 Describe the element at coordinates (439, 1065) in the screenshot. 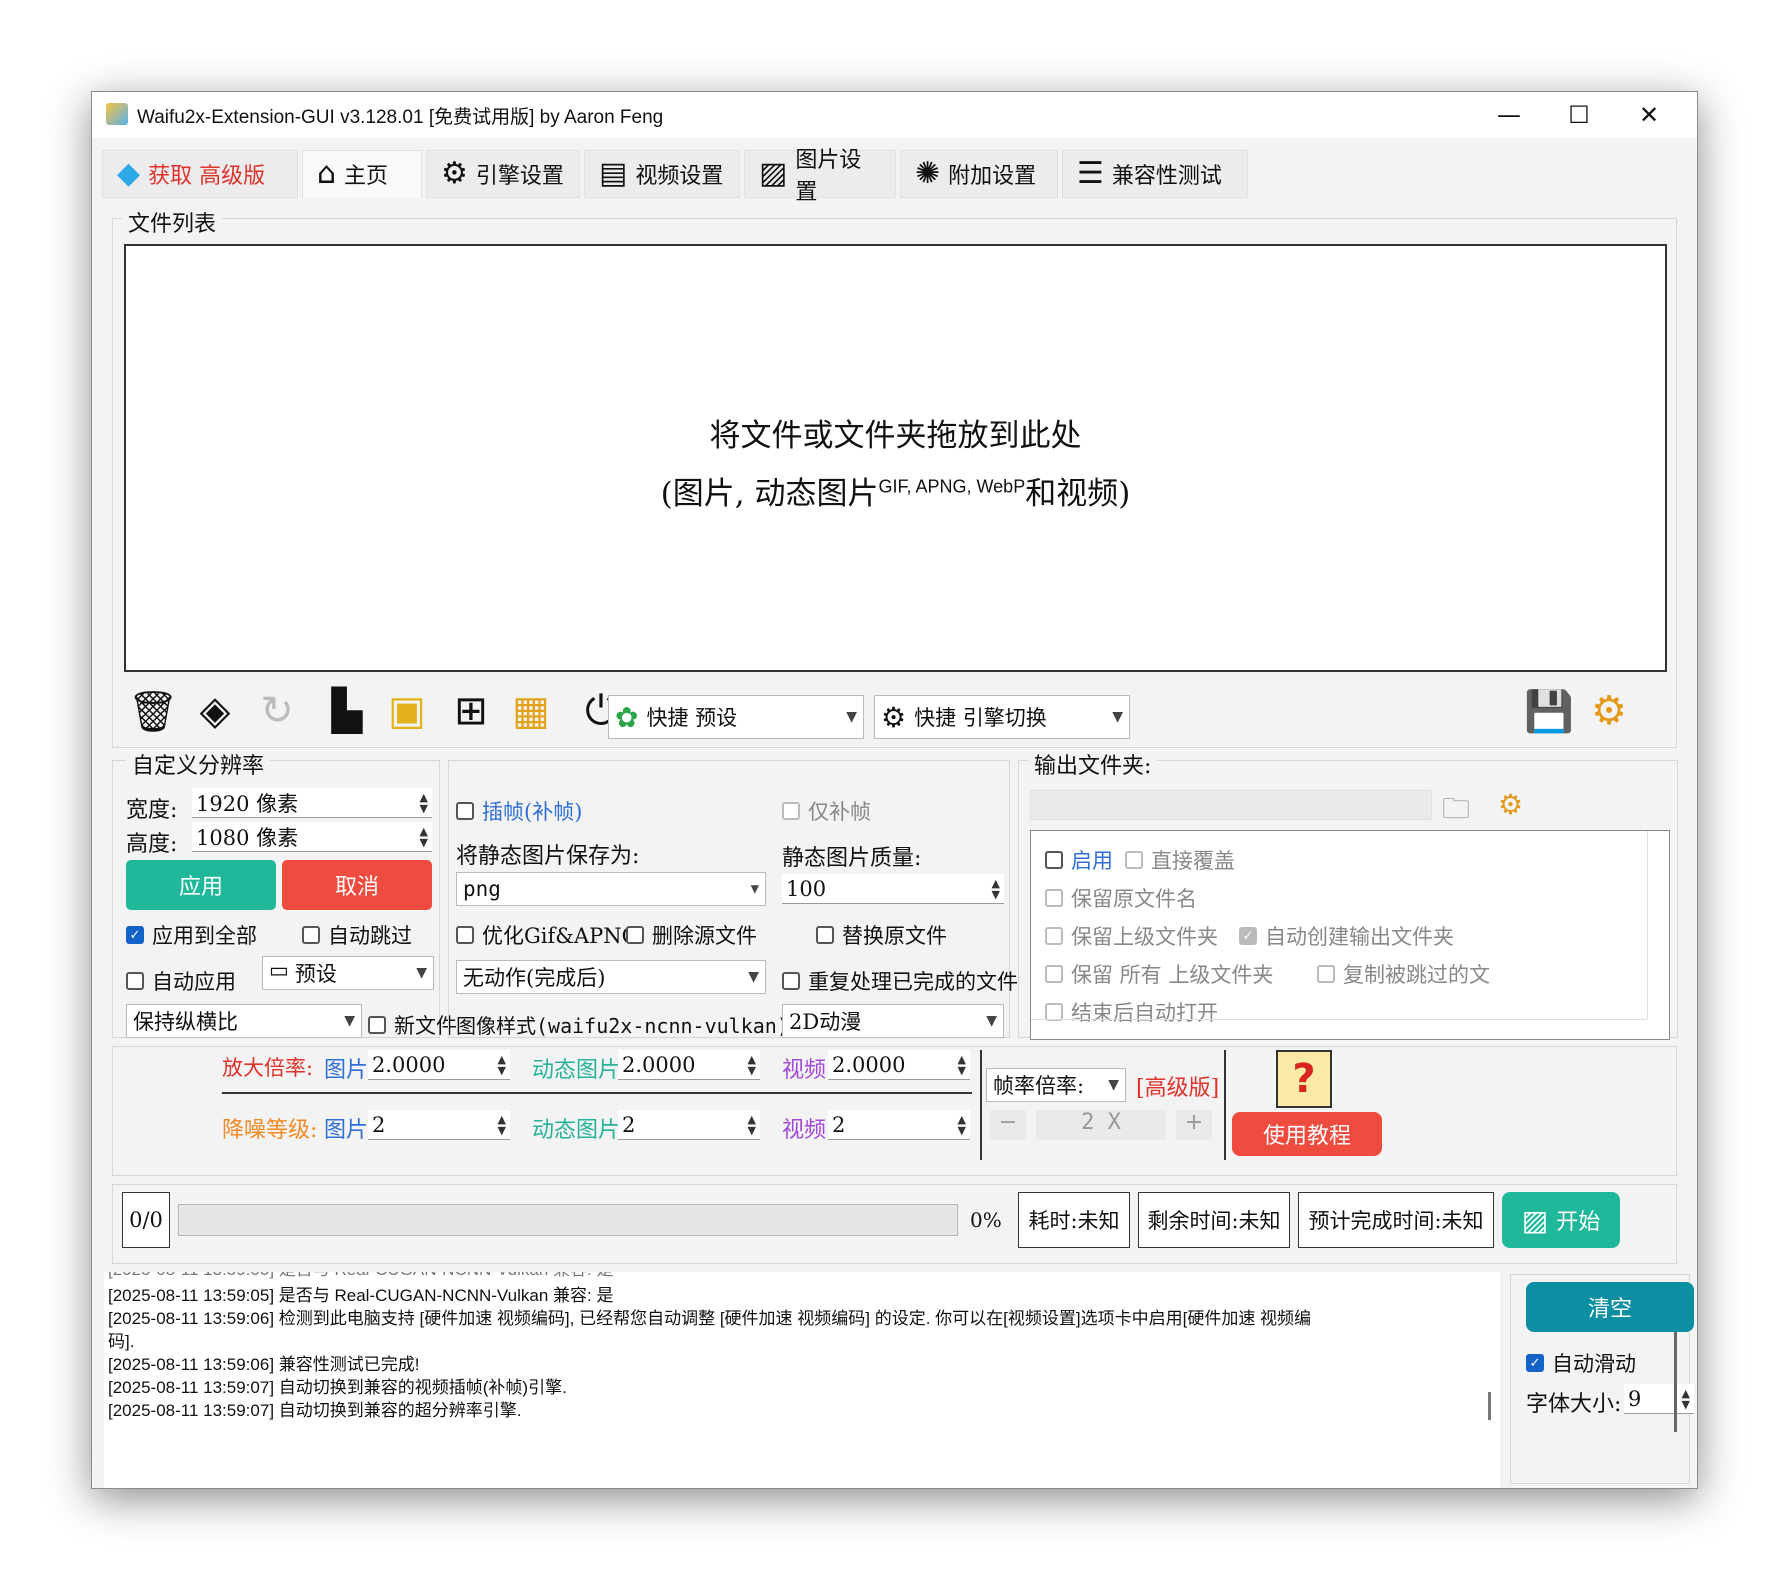

I see `scale-image-spinbox: 2.0000 ▲ ▼` at that location.